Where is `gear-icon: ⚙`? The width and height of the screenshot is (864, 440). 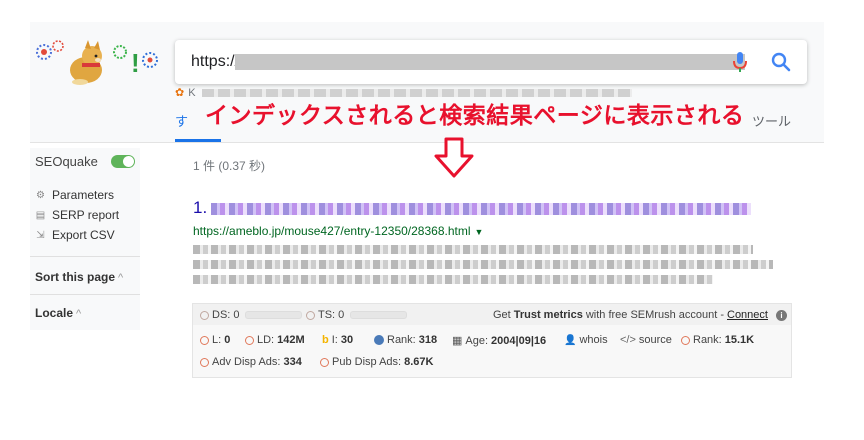 gear-icon: ⚙ is located at coordinates (40, 195).